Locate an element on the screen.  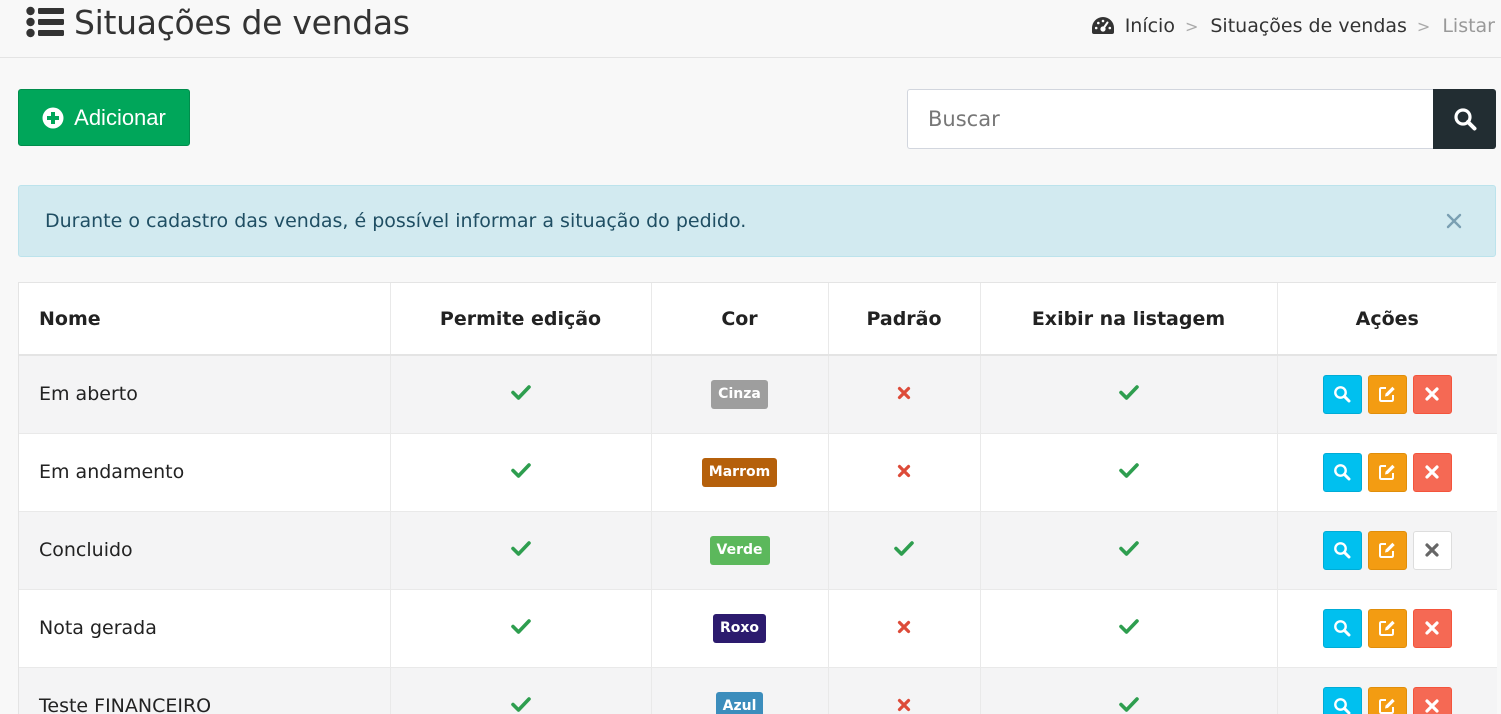
breadcrumb: Início > Situações de vendas > Listar is located at coordinates (1293, 26).